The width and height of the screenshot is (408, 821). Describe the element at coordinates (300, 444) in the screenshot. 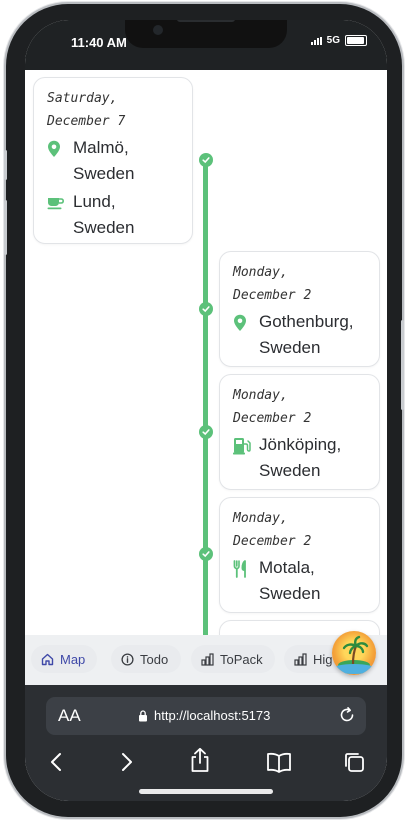

I see `stop-city: Jönköping,` at that location.